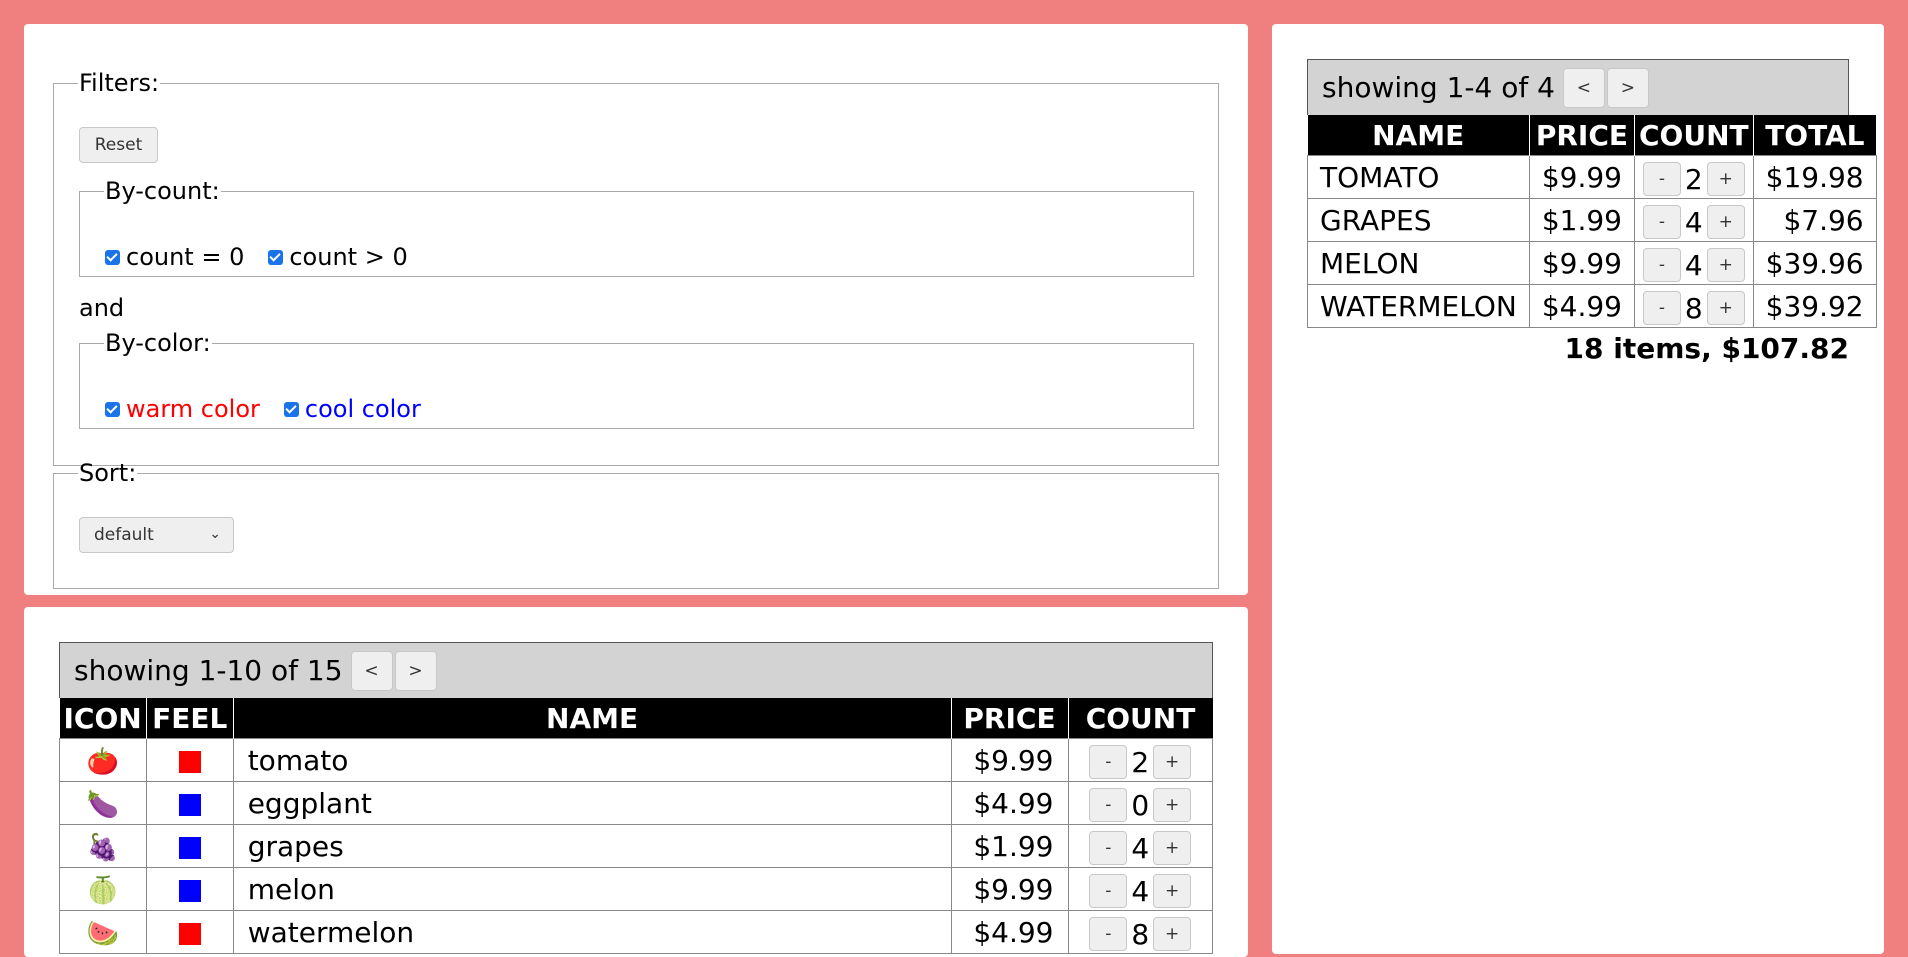  I want to click on catalog-next-button: >, so click(415, 670).